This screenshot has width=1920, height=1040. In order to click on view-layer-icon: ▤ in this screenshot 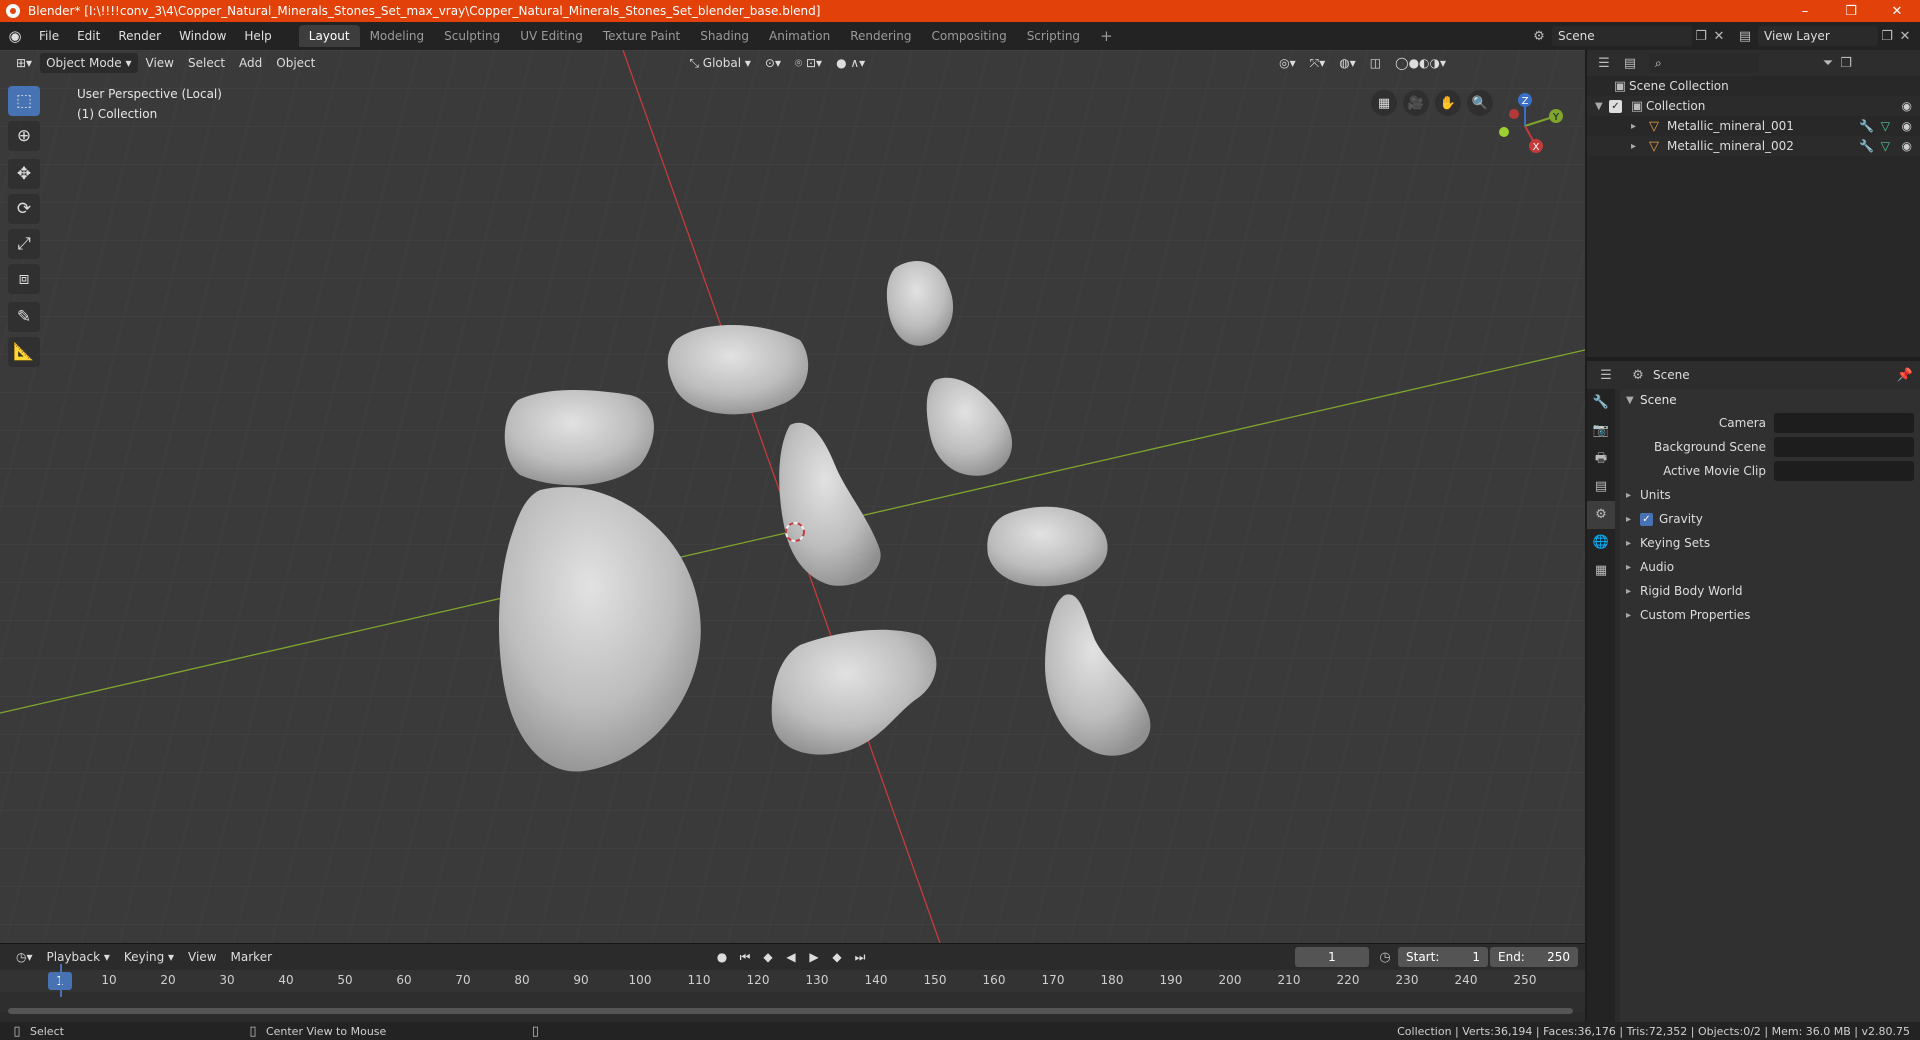, I will do `click(1745, 36)`.